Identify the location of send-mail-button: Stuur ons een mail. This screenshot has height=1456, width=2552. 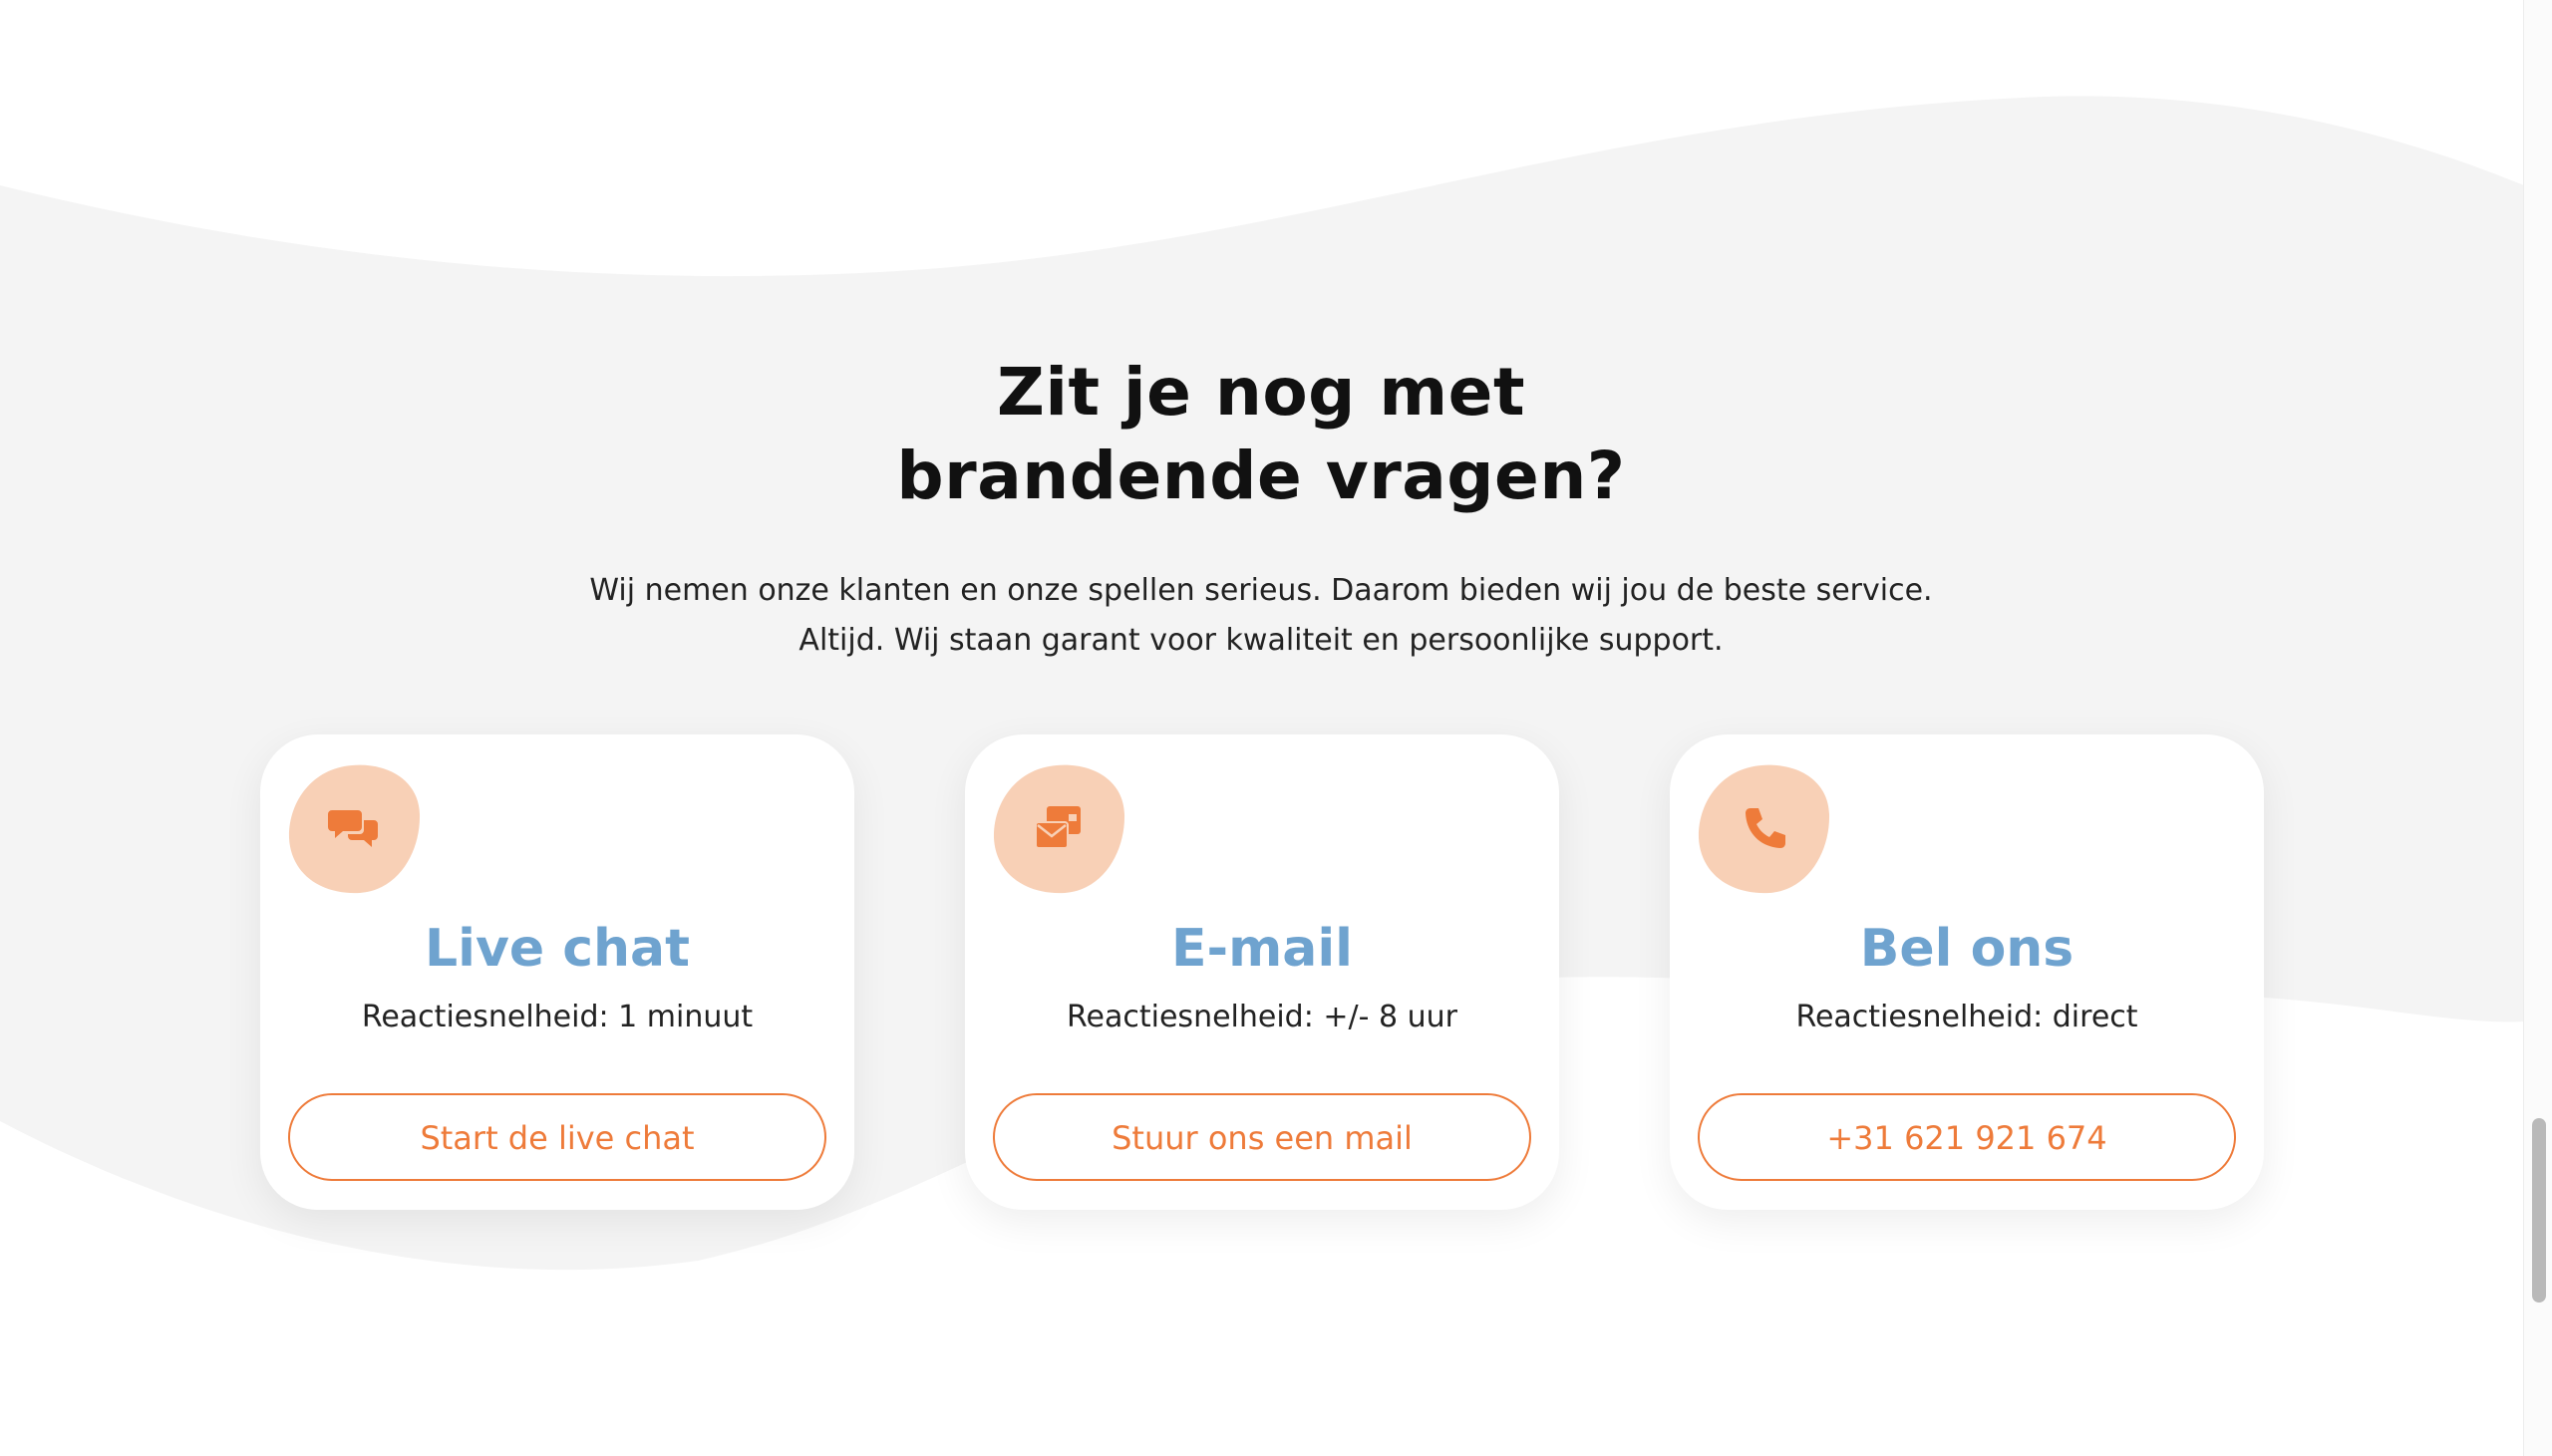
(1262, 1137).